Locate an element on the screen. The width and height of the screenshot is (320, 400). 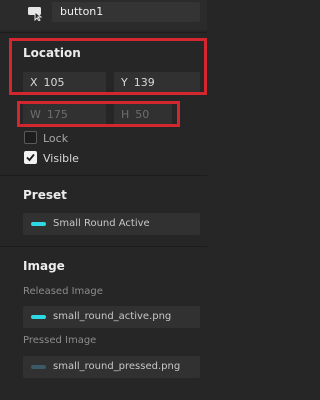
visible-checkbox-row: Visible is located at coordinates (51, 158).